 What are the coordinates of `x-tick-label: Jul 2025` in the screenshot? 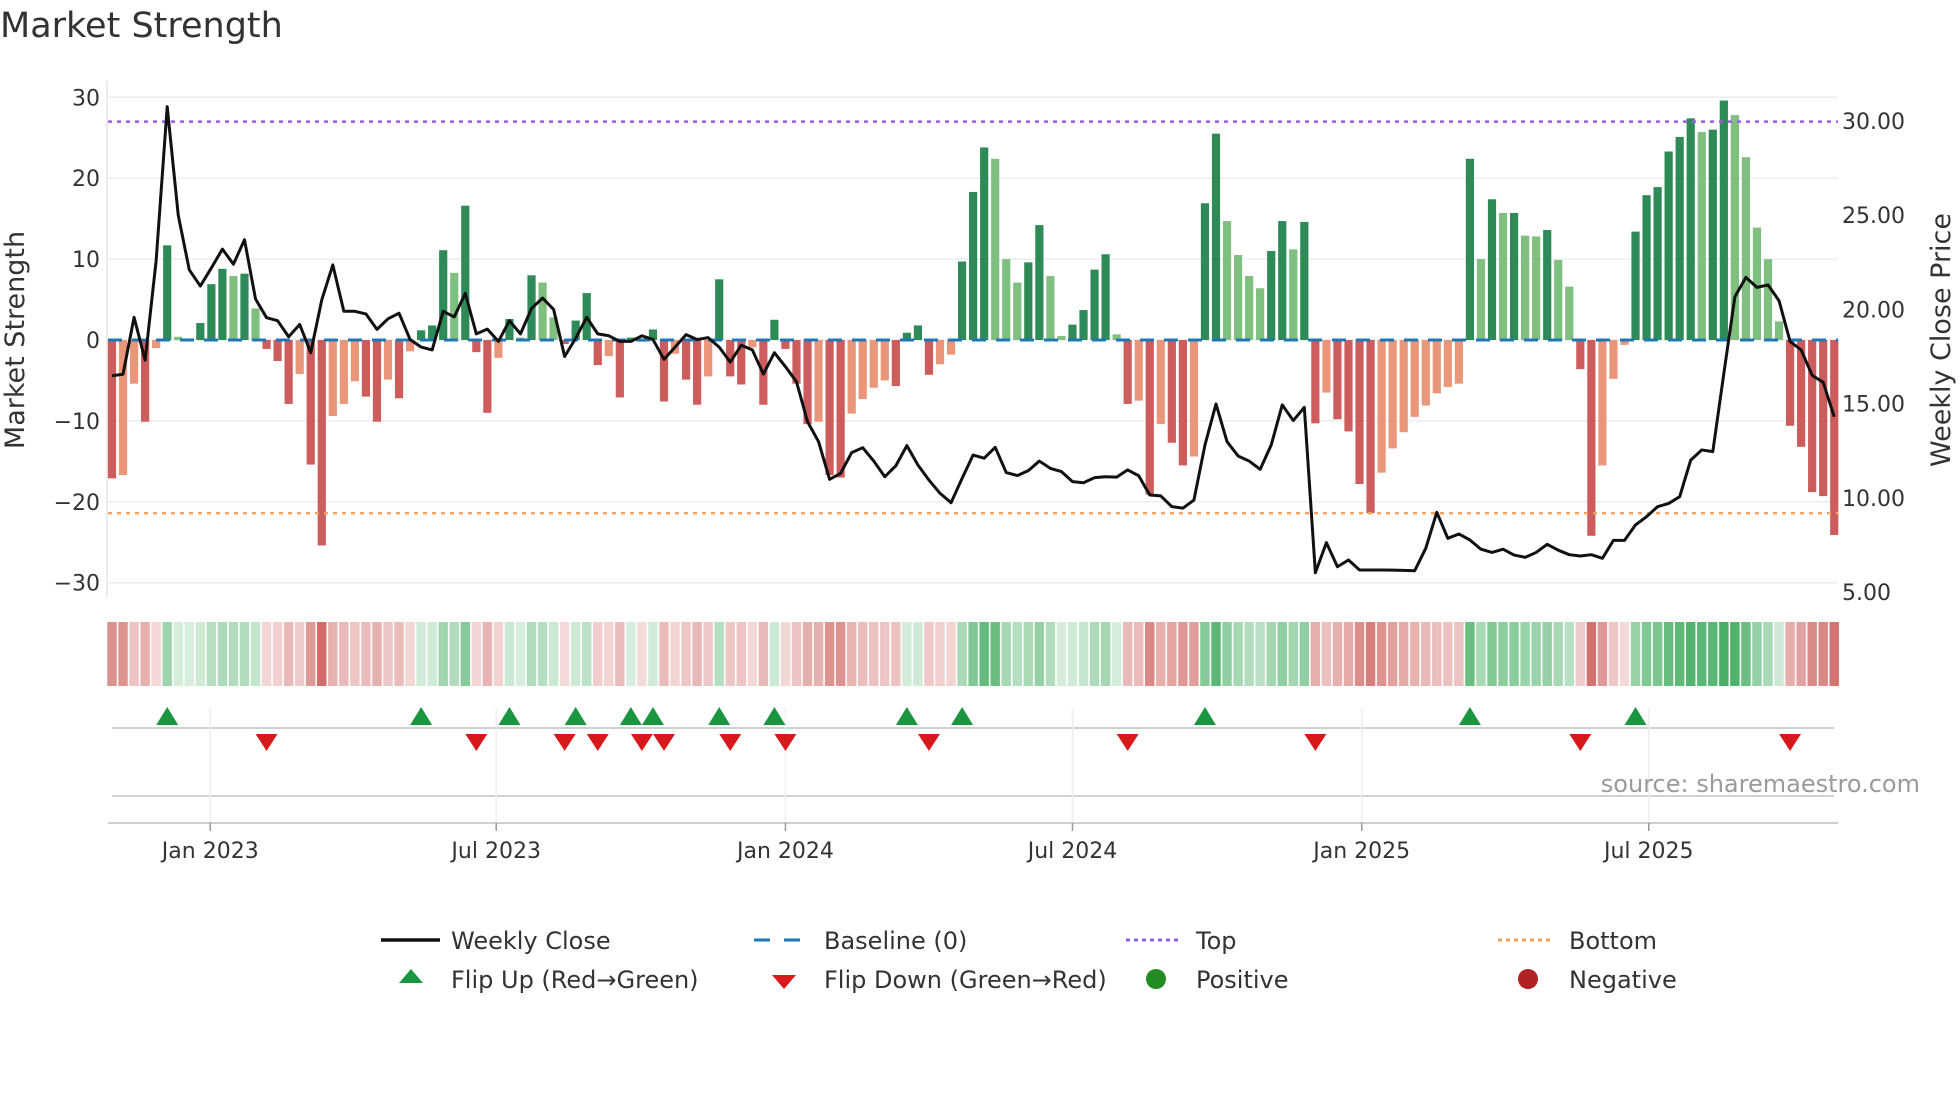 It's located at (1648, 851).